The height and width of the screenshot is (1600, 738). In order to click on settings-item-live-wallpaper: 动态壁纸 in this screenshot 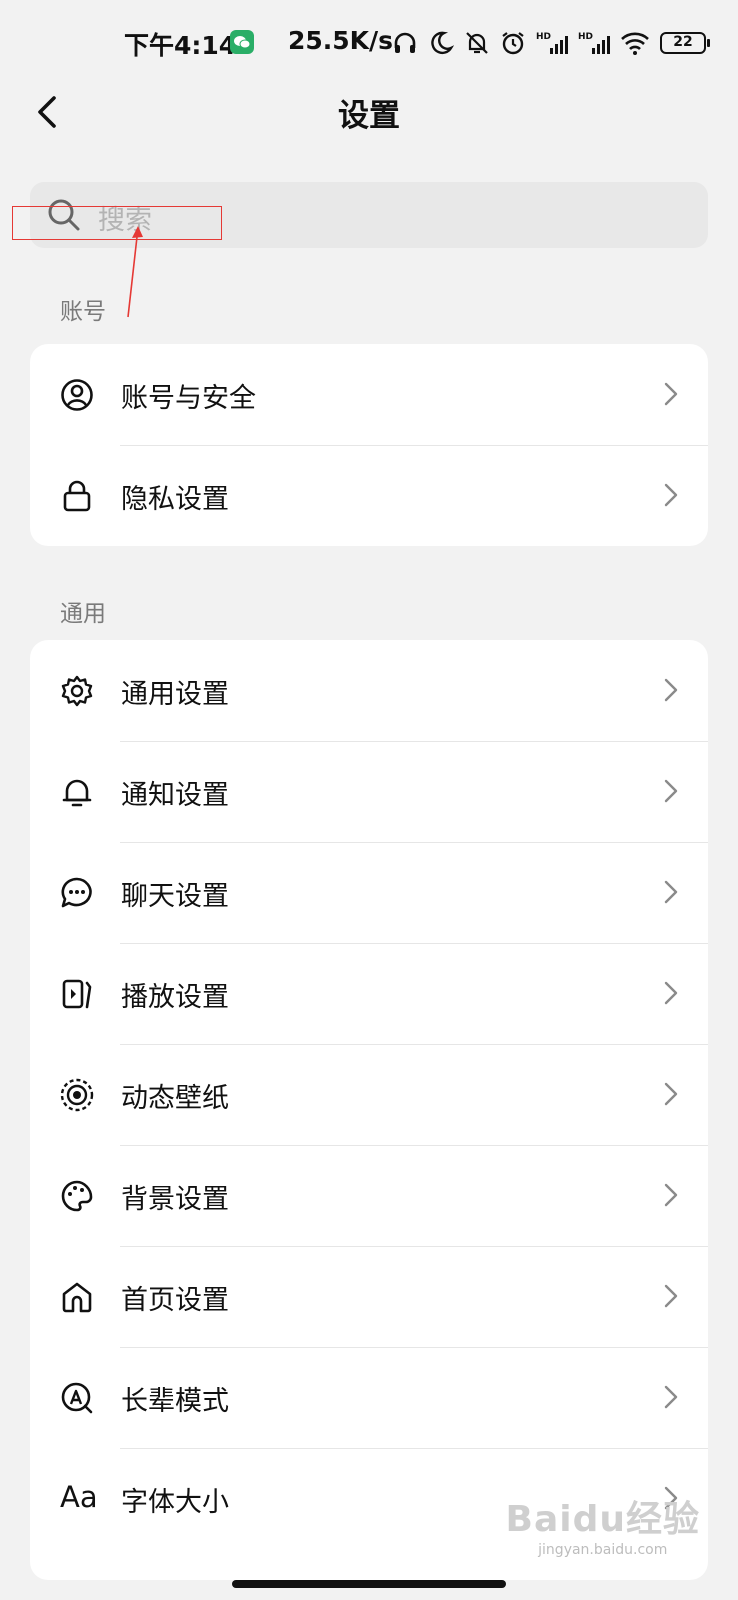, I will do `click(369, 1094)`.